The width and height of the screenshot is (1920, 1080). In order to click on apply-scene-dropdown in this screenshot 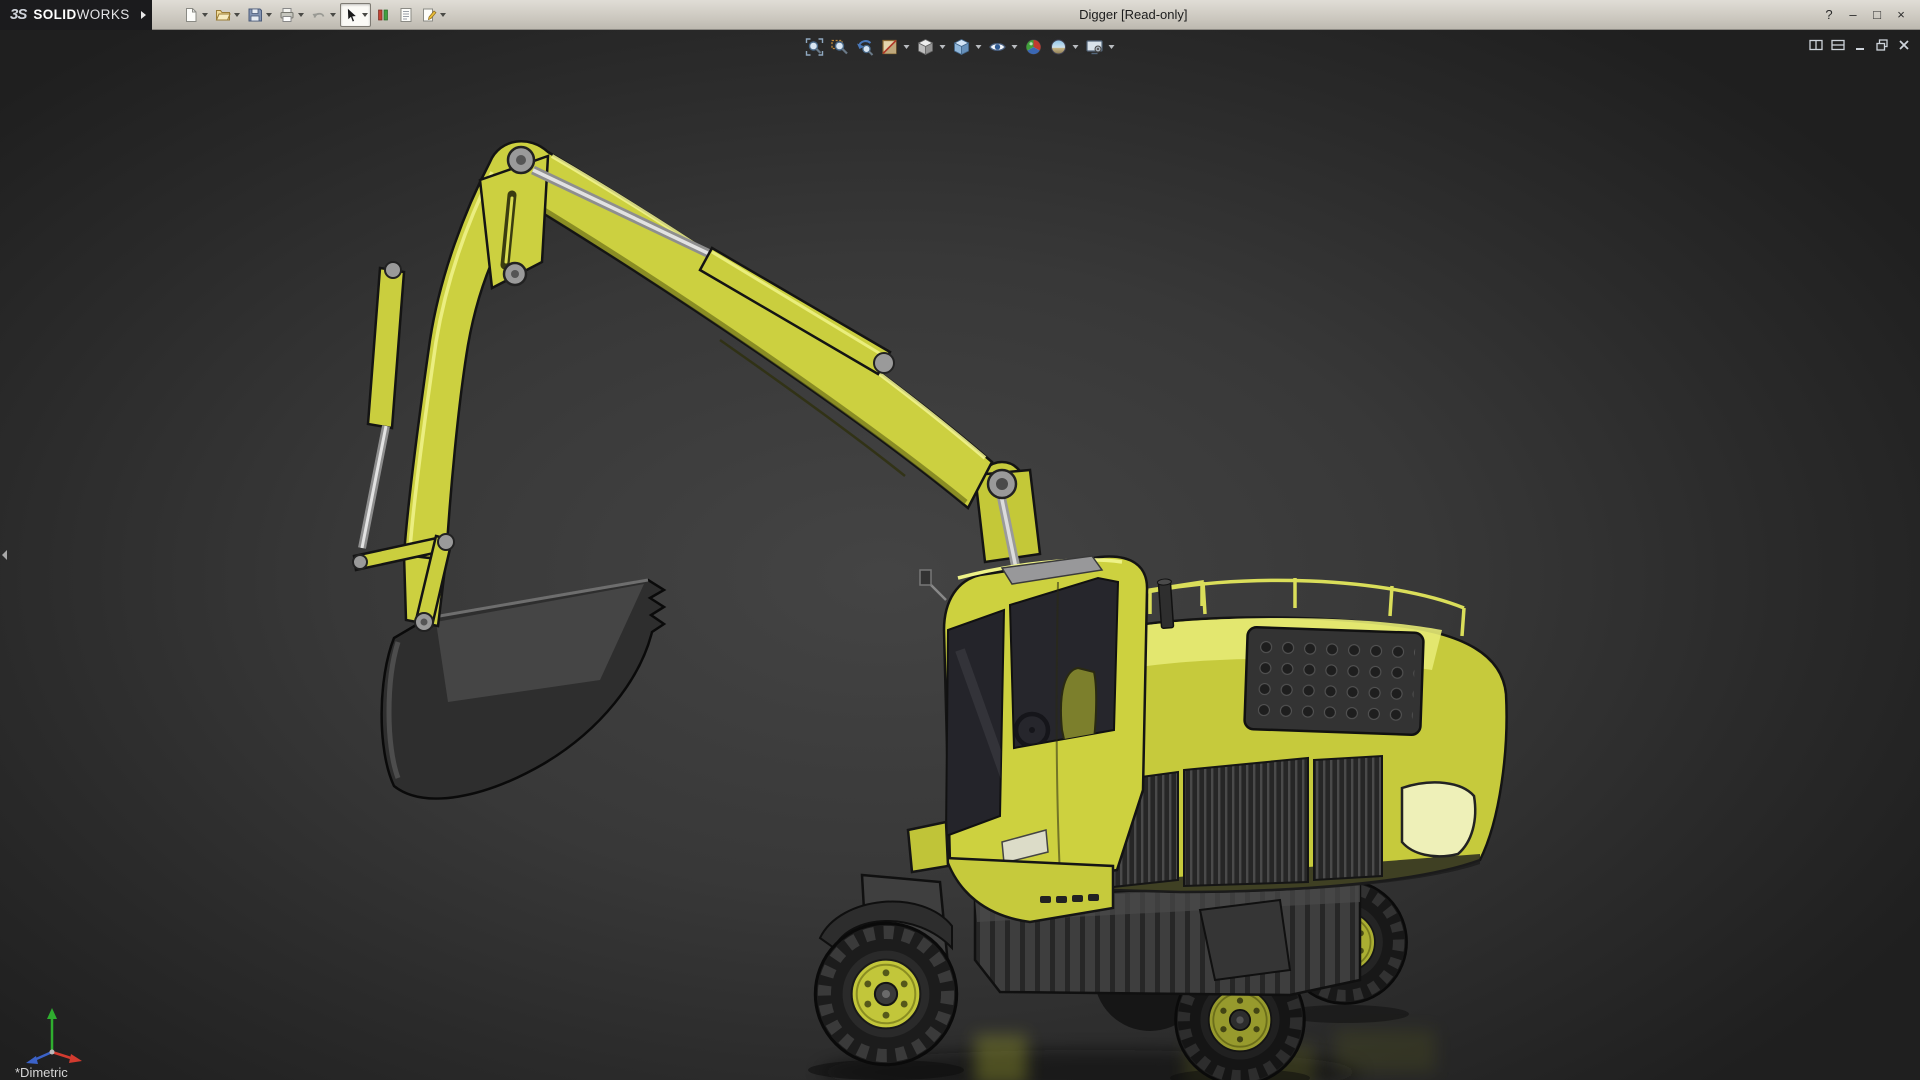, I will do `click(1075, 47)`.